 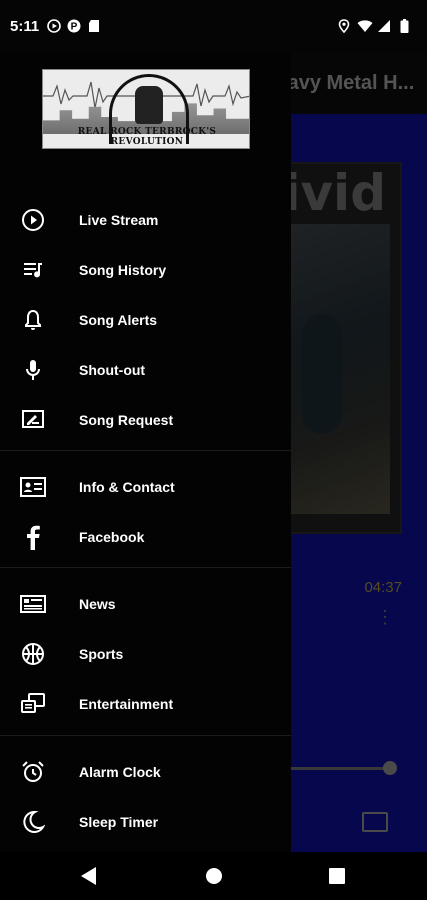 What do you see at coordinates (120, 772) in the screenshot?
I see `menu-item-label: Alarm Clock` at bounding box center [120, 772].